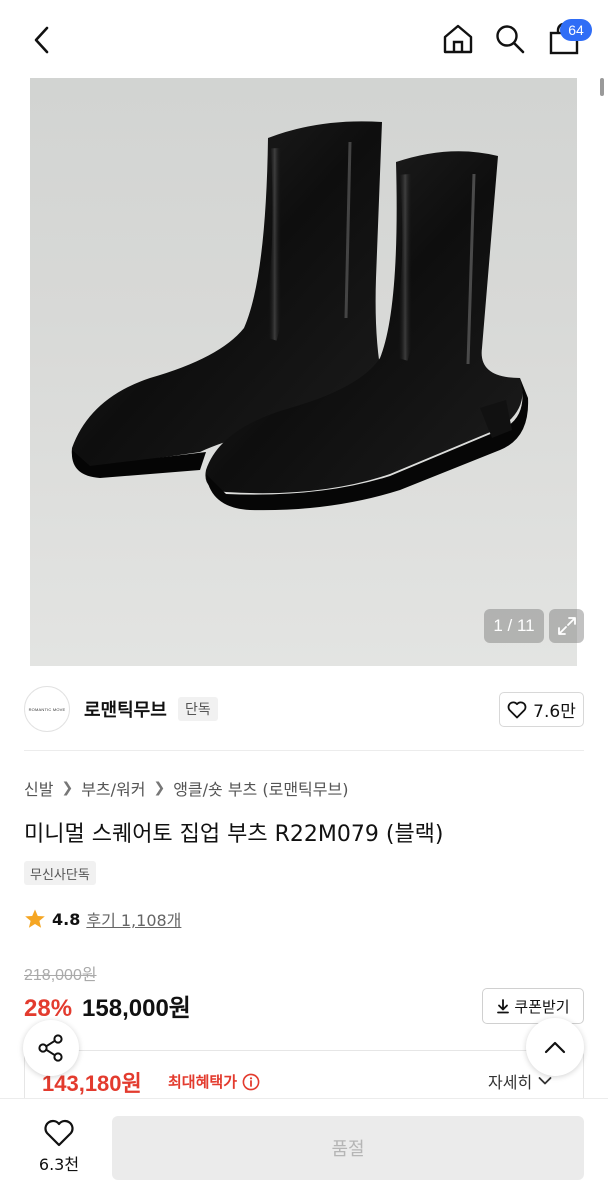 Image resolution: width=608 pixels, height=1200 pixels. I want to click on discount-rate: 28%, so click(48, 1008).